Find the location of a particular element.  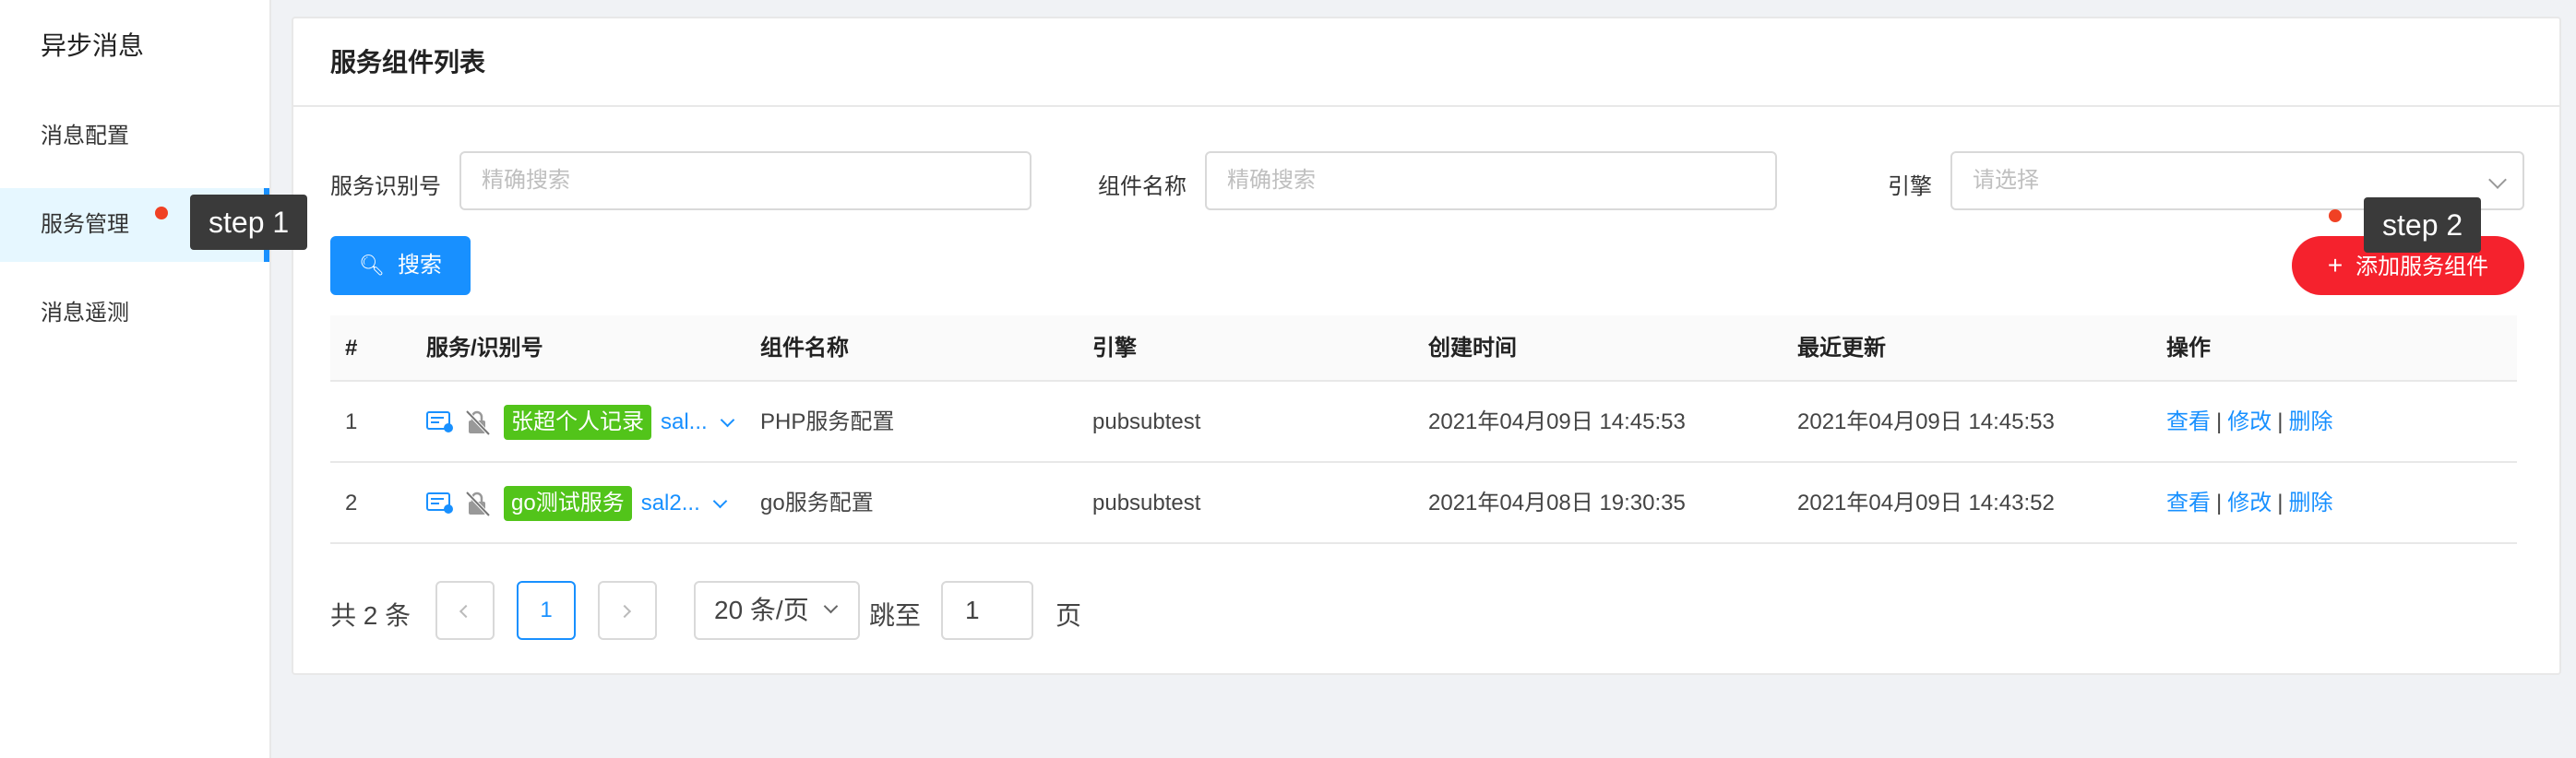

service-tag: go测试服务 is located at coordinates (568, 504).